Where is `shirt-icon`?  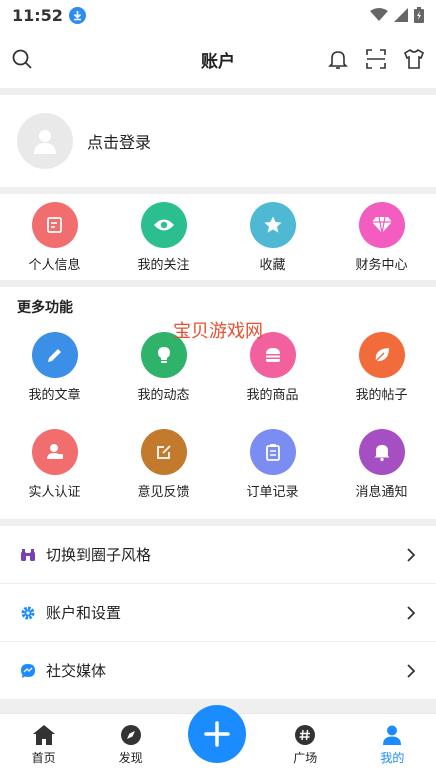 shirt-icon is located at coordinates (414, 59).